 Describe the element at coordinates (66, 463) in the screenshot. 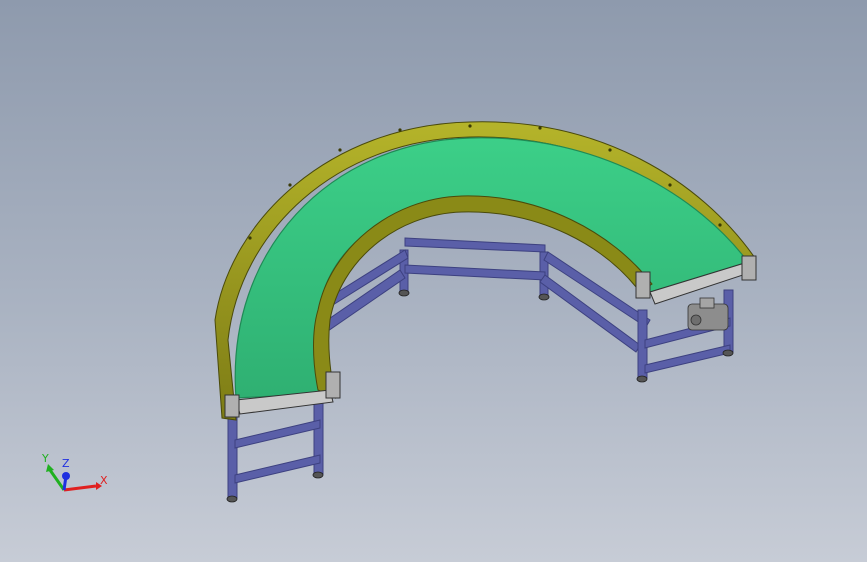

I see `z-axis-label: Z` at that location.